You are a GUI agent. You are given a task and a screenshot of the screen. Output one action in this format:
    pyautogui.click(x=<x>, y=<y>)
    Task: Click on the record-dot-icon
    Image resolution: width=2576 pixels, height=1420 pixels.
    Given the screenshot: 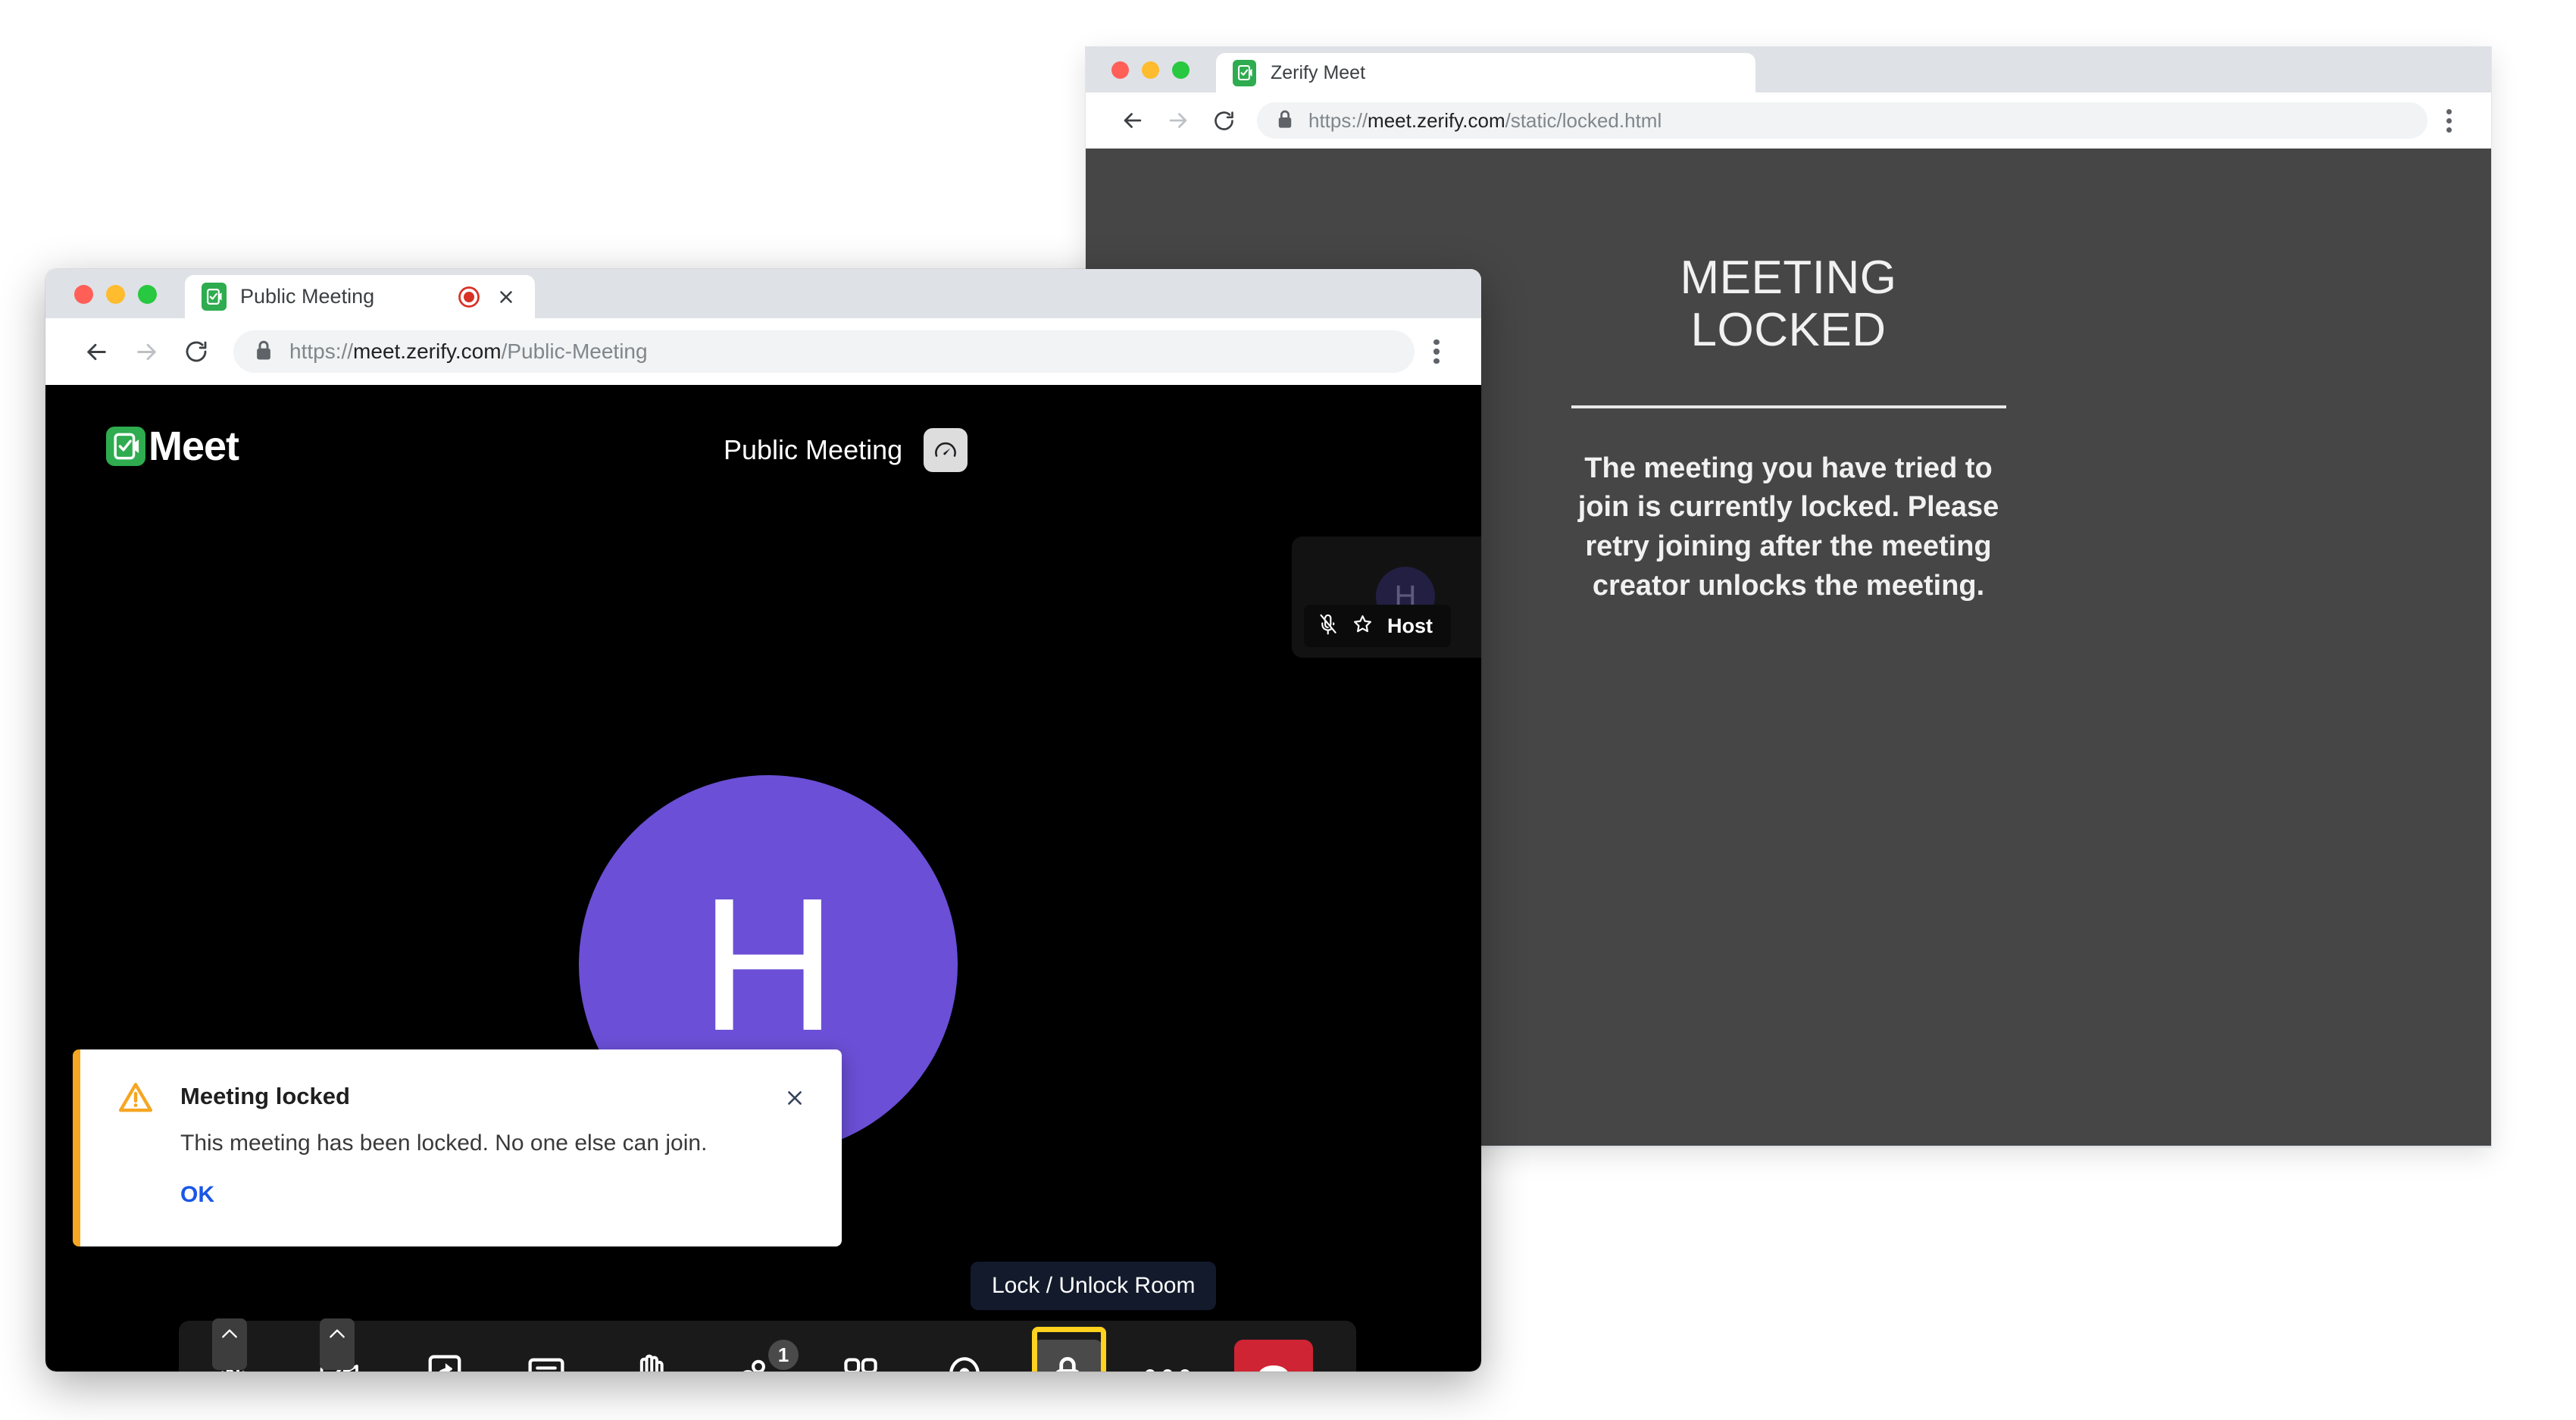 What is the action you would take?
    pyautogui.click(x=469, y=297)
    